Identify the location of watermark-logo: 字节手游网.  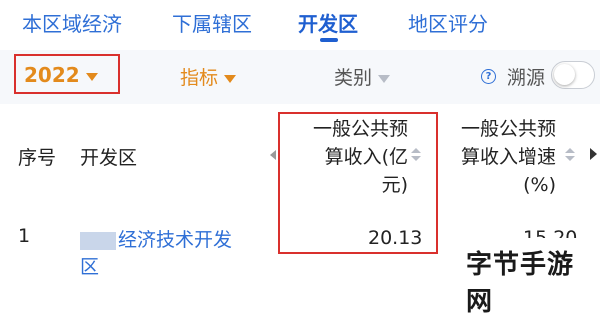
(520, 283).